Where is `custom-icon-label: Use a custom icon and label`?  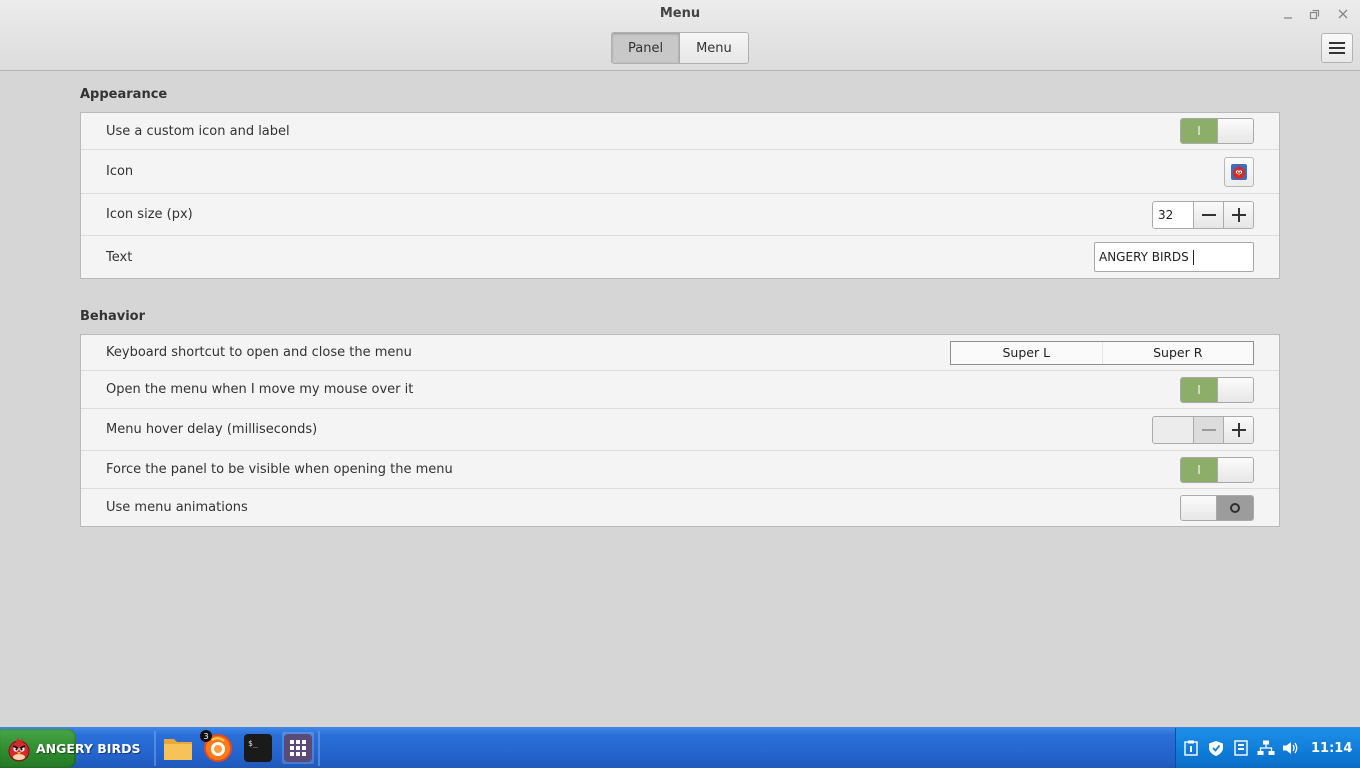 custom-icon-label: Use a custom icon and label is located at coordinates (198, 131).